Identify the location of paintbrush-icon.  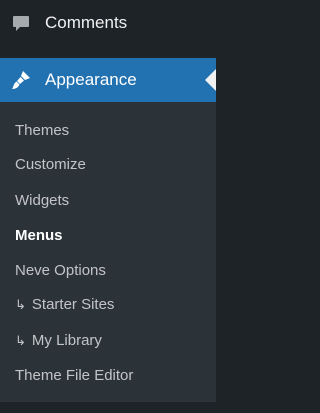
(21, 80).